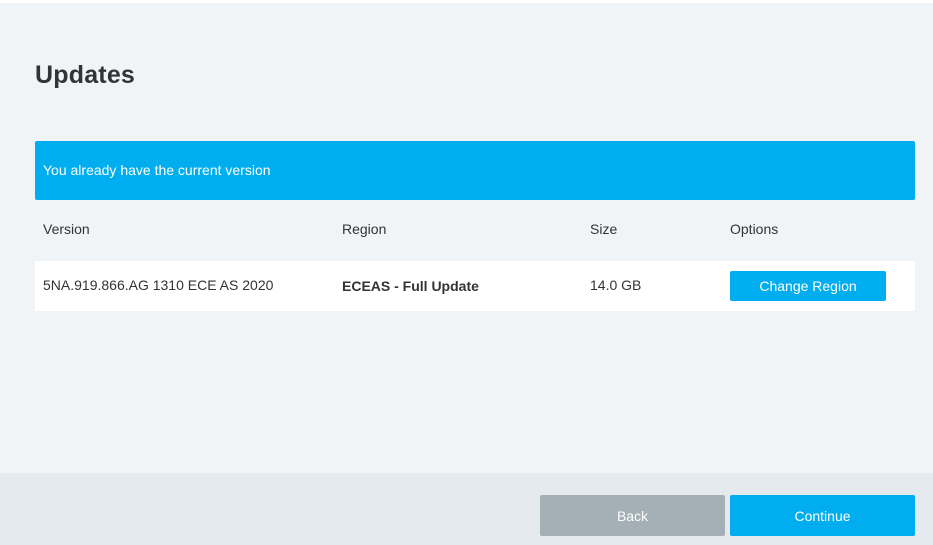 The image size is (933, 545). What do you see at coordinates (410, 286) in the screenshot?
I see `region-cell: ECEAS - Full Update` at bounding box center [410, 286].